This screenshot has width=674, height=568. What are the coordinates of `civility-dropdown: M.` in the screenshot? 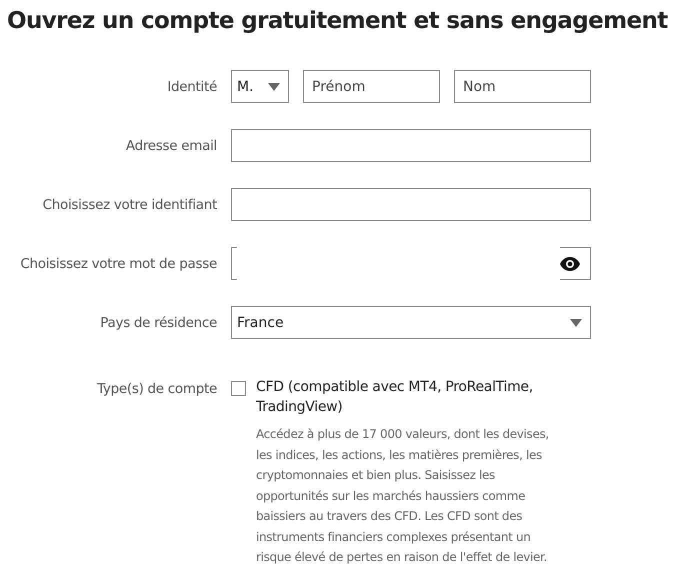 It's located at (260, 86).